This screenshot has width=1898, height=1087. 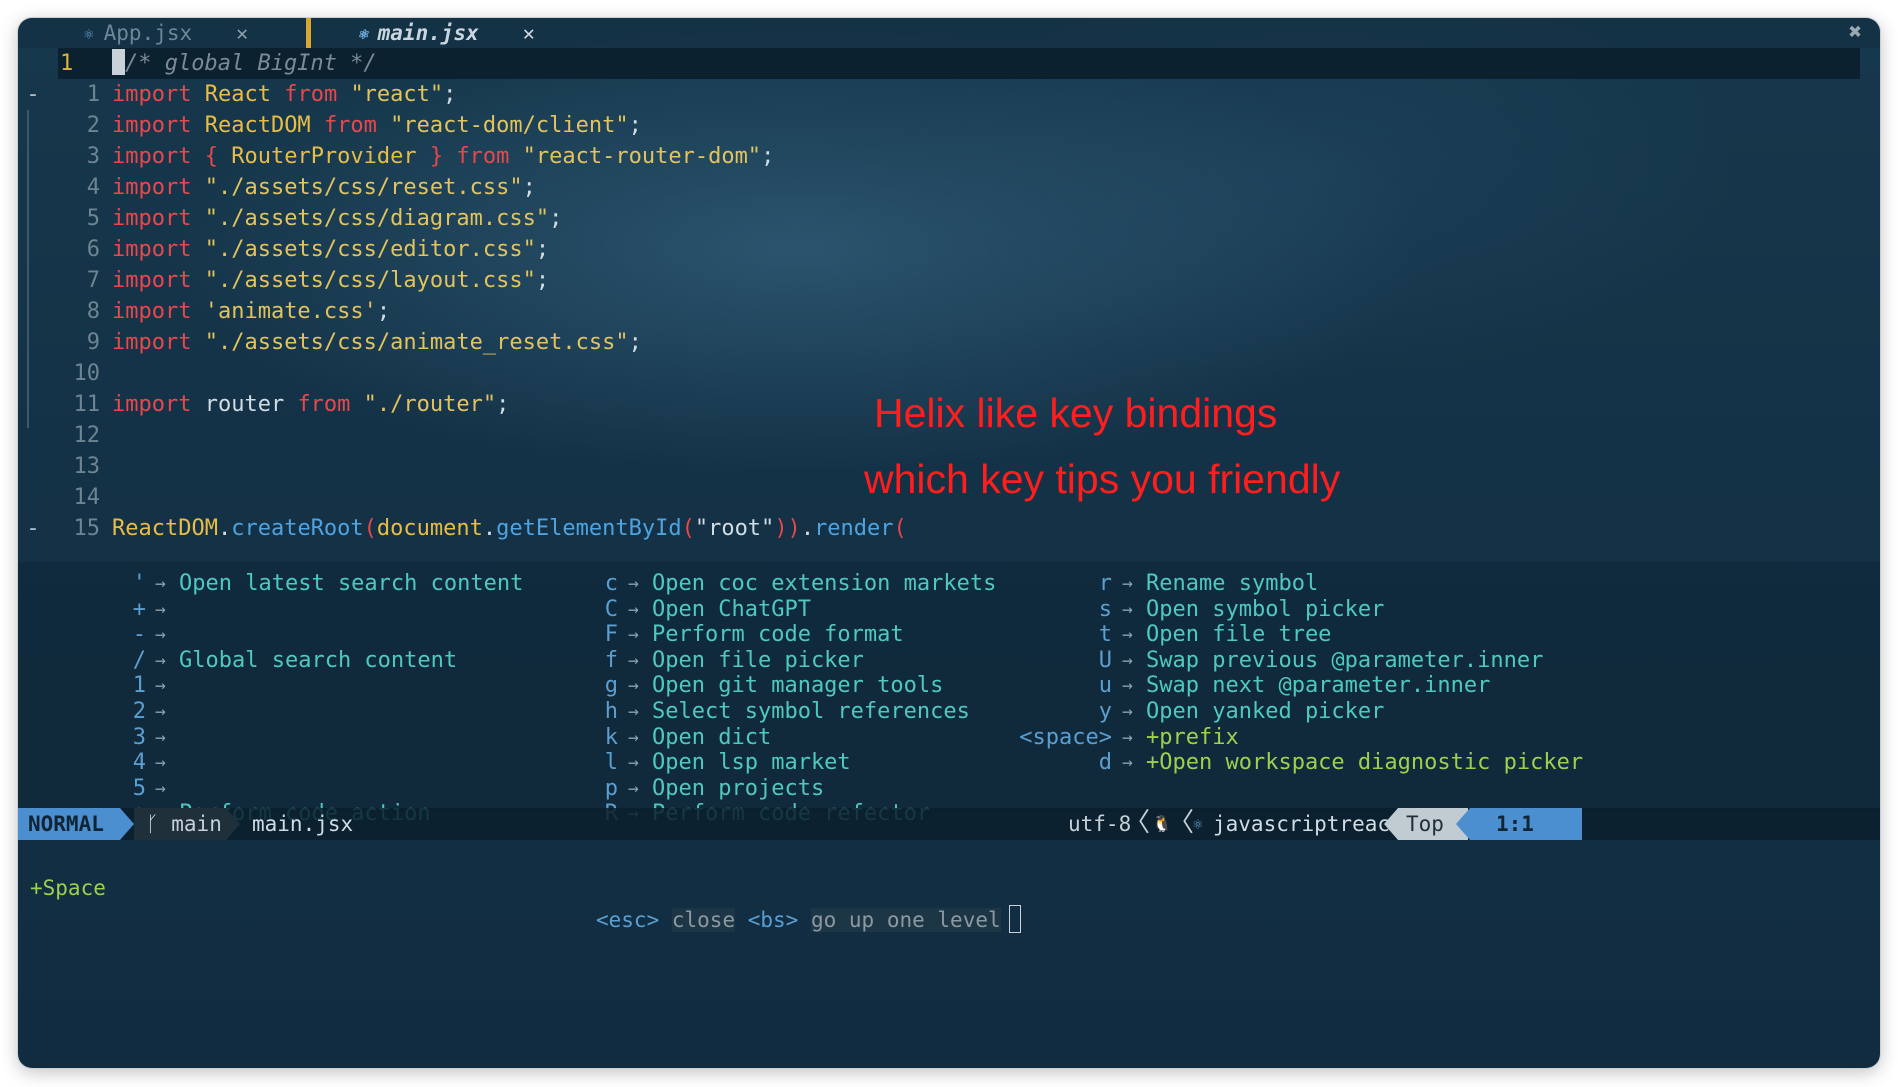 I want to click on branch-name: main, so click(x=196, y=824).